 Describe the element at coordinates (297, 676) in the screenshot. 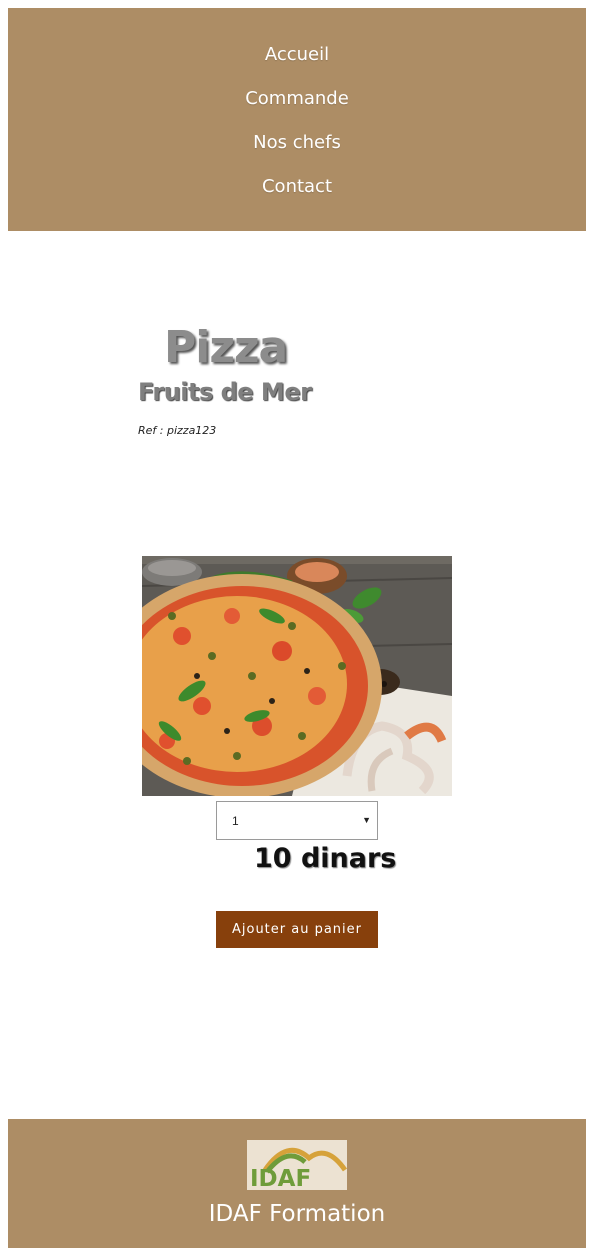

I see `pizza-photo` at that location.